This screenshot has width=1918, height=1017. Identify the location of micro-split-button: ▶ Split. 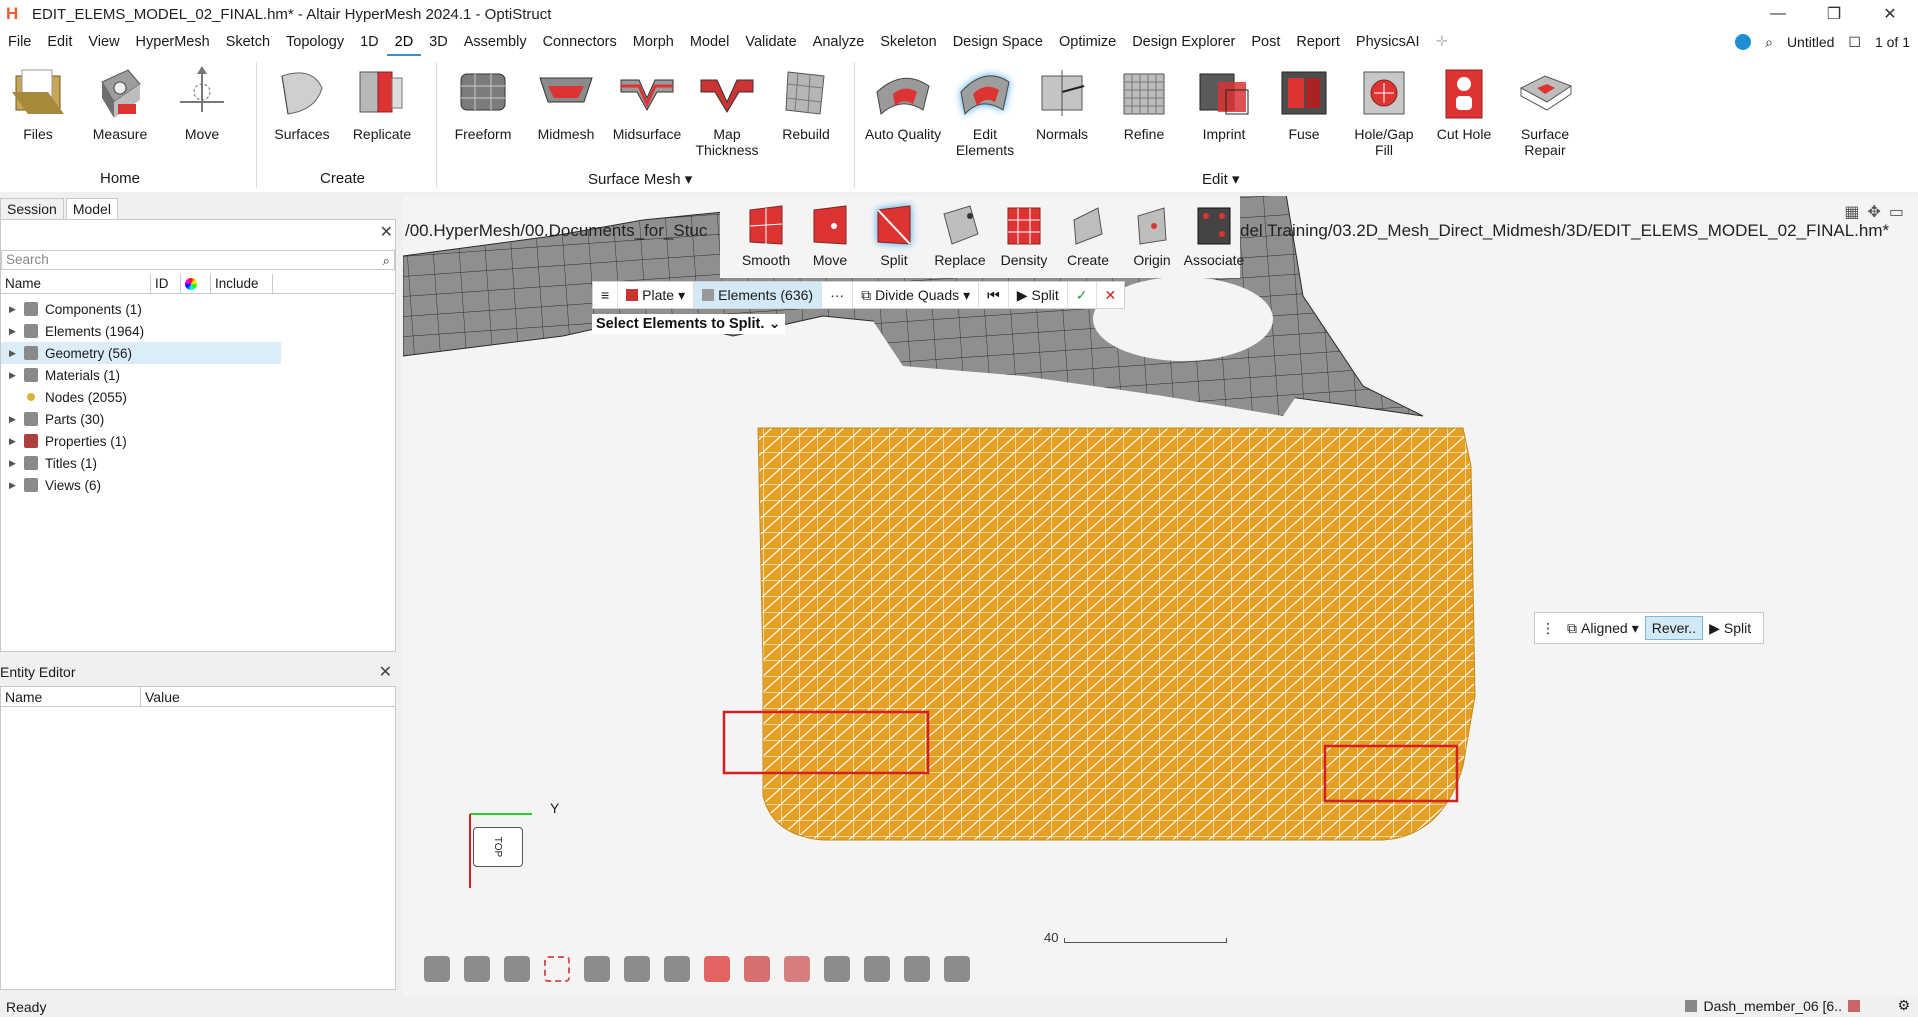
(1730, 628).